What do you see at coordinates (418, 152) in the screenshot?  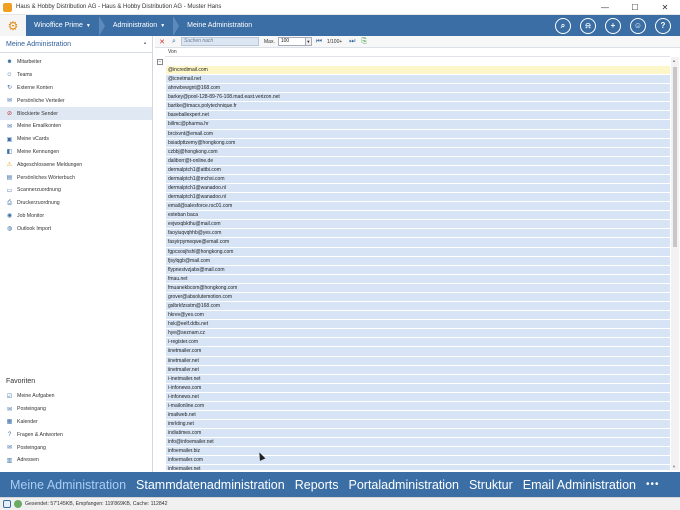 I see `table-row: czbbj@hongkong.com` at bounding box center [418, 152].